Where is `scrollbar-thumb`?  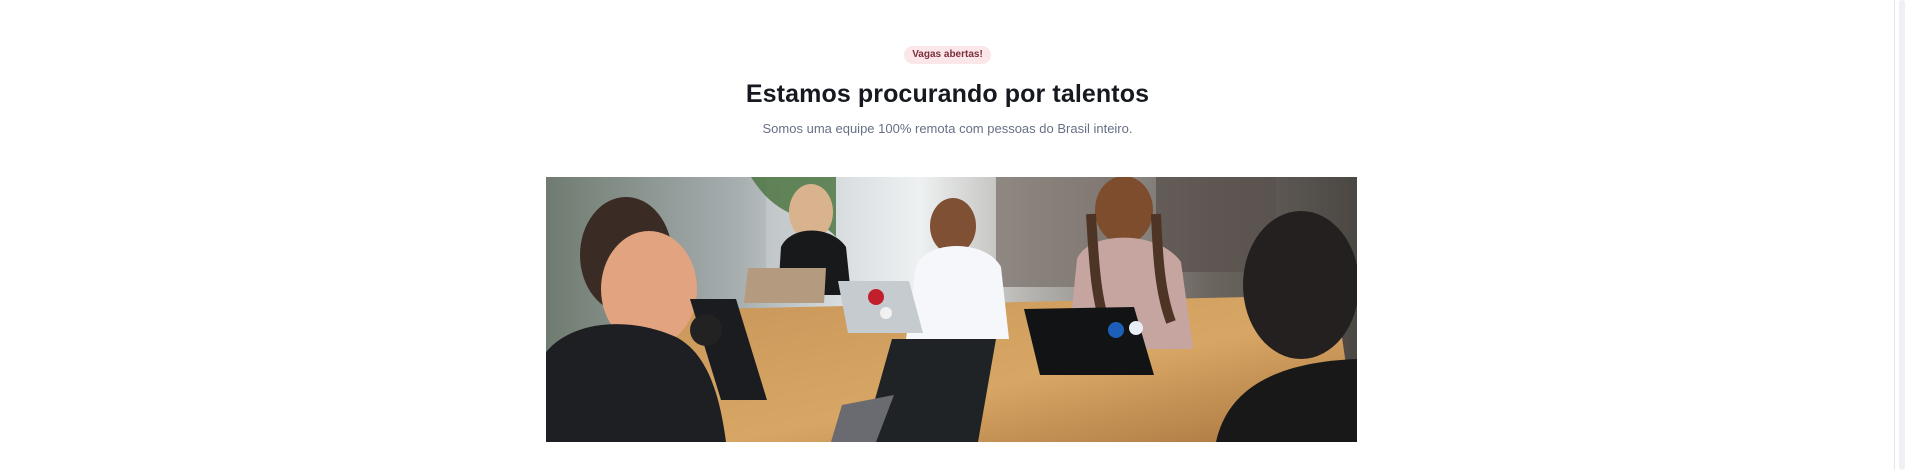
scrollbar-thumb is located at coordinates (1902, 235).